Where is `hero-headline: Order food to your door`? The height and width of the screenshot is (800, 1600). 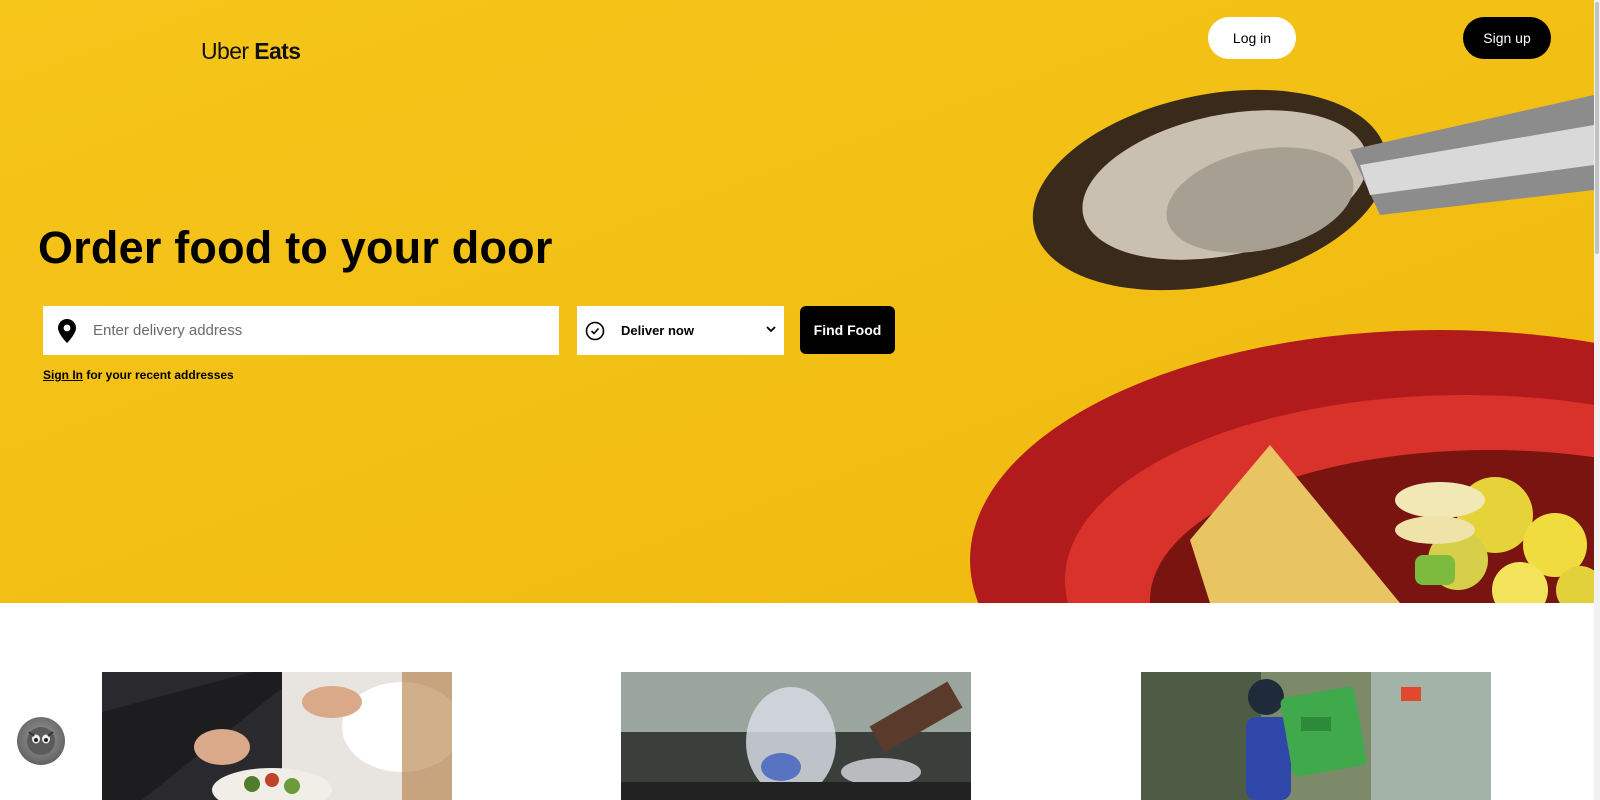
hero-headline: Order food to your door is located at coordinates (295, 247).